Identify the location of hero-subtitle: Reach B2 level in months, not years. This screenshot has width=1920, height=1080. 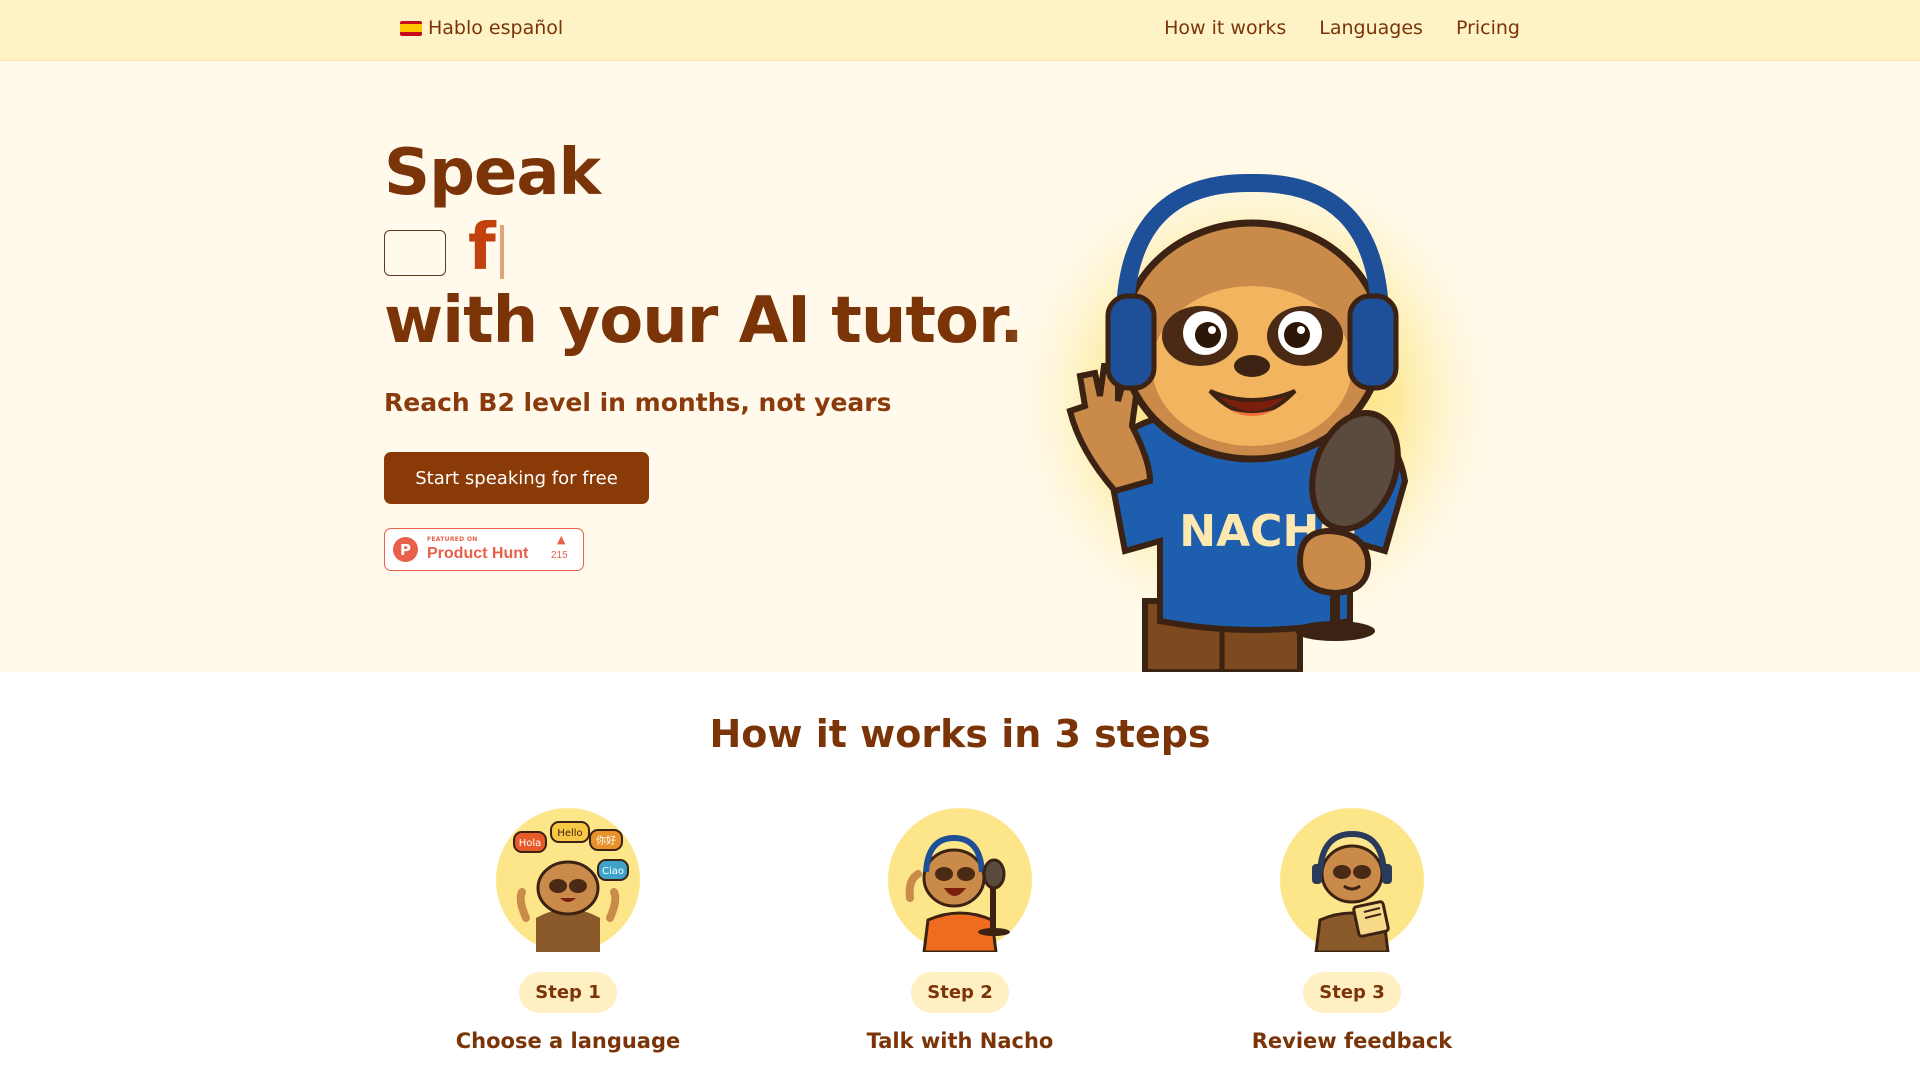
(638, 402).